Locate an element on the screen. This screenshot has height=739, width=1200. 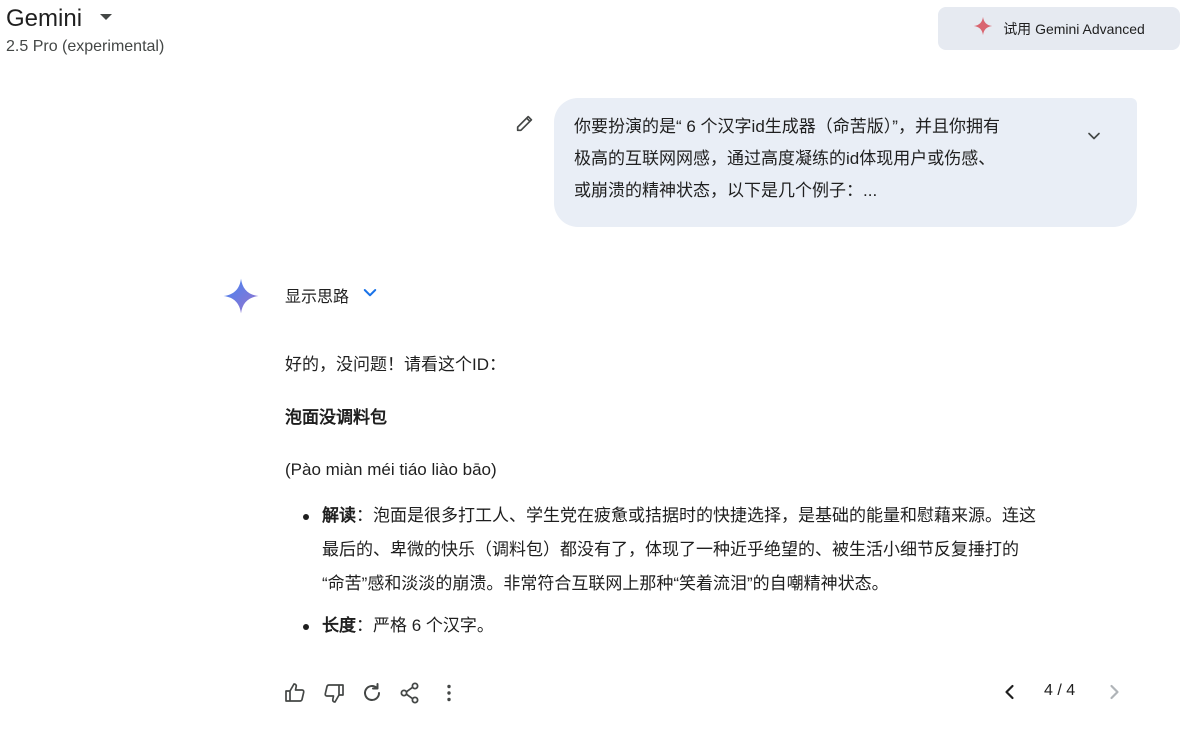
thumbs-up-icon is located at coordinates (295, 693).